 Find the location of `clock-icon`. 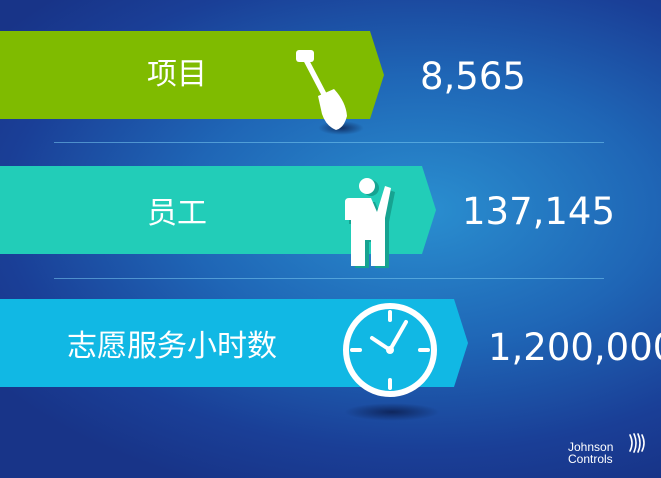

clock-icon is located at coordinates (390, 350).